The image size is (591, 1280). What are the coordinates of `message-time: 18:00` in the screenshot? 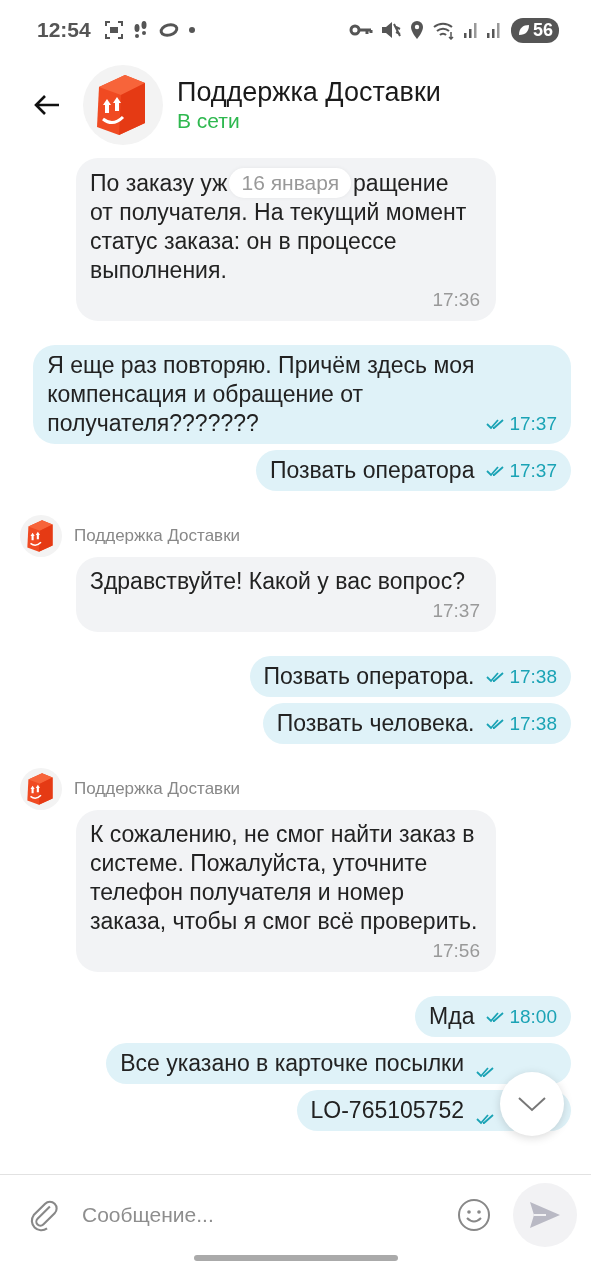 It's located at (533, 1017).